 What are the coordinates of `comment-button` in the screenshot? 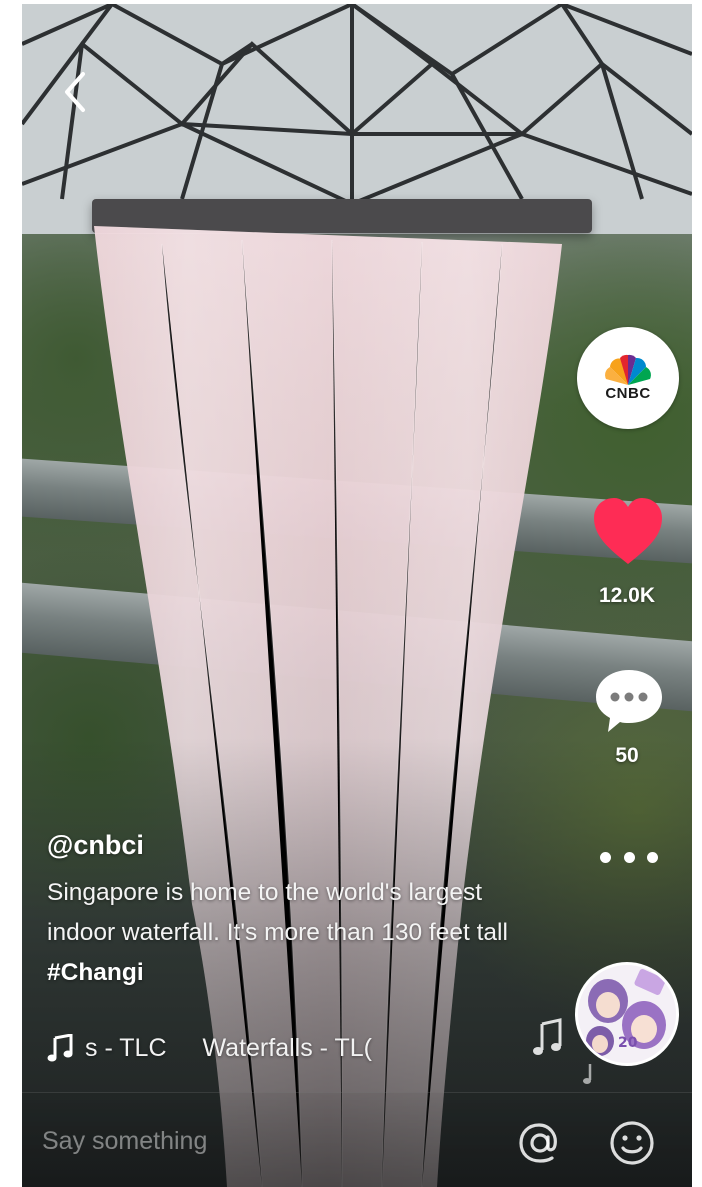 It's located at (629, 701).